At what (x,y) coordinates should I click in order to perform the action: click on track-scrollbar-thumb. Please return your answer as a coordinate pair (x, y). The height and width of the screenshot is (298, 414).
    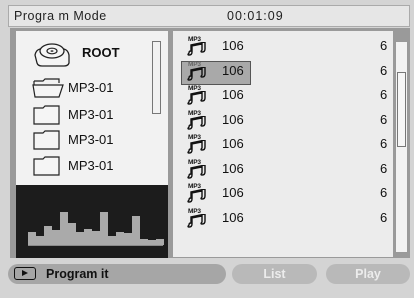
    Looking at the image, I should click on (401, 109).